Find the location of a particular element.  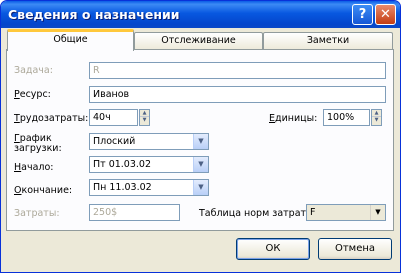

tab-general-label: Общие is located at coordinates (70, 39).